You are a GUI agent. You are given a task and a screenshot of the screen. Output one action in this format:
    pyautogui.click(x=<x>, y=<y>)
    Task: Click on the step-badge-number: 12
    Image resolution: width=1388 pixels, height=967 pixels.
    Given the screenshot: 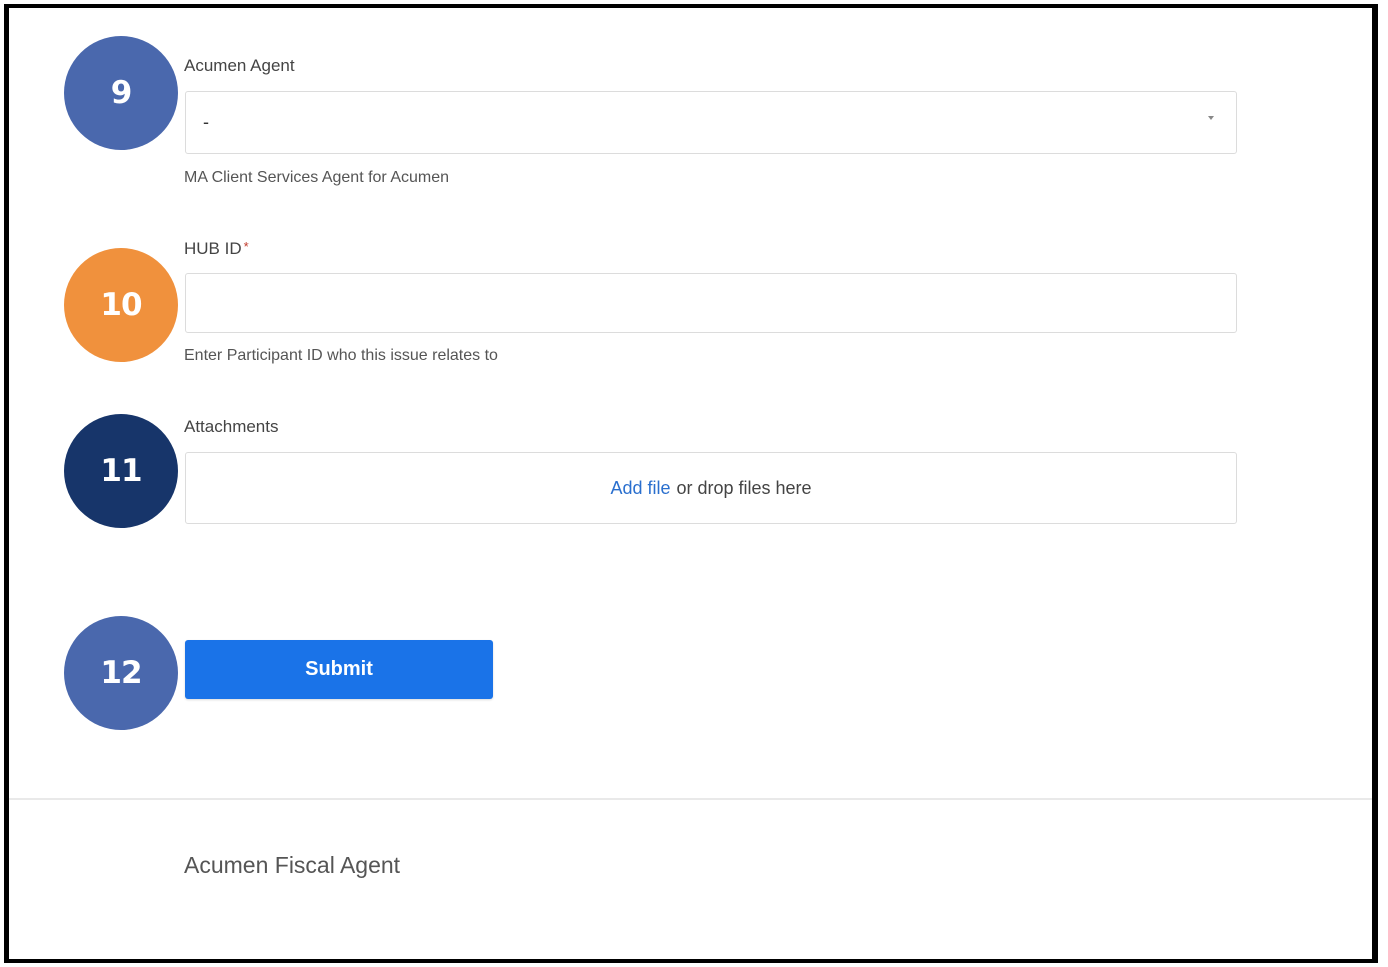 What is the action you would take?
    pyautogui.click(x=121, y=673)
    